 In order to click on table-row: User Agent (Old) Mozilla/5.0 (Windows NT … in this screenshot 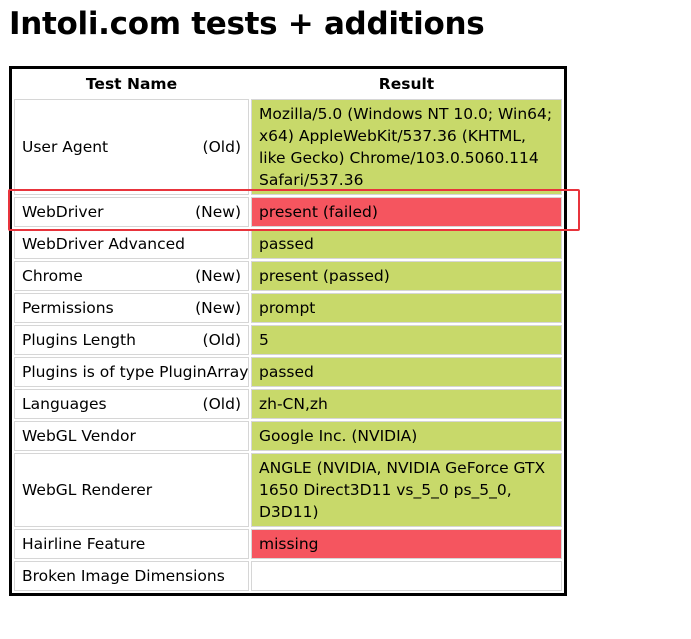, I will do `click(288, 147)`.